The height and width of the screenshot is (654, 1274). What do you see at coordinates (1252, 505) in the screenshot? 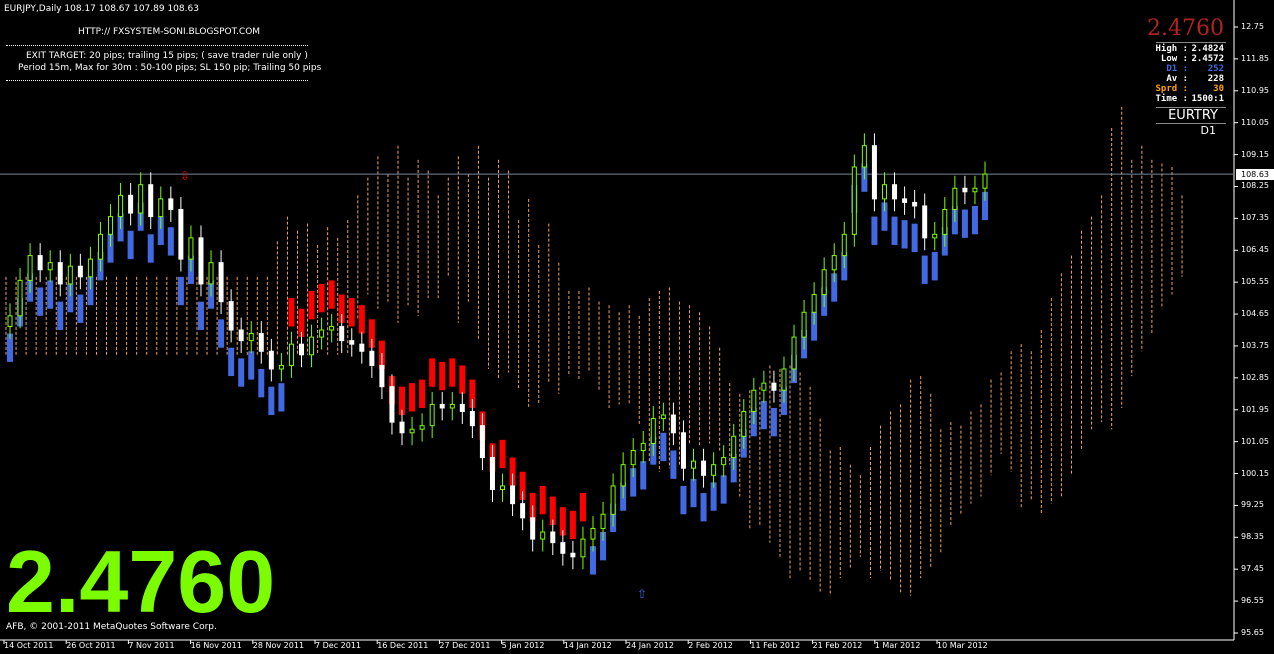
I see `price-tick-label: 99.25` at bounding box center [1252, 505].